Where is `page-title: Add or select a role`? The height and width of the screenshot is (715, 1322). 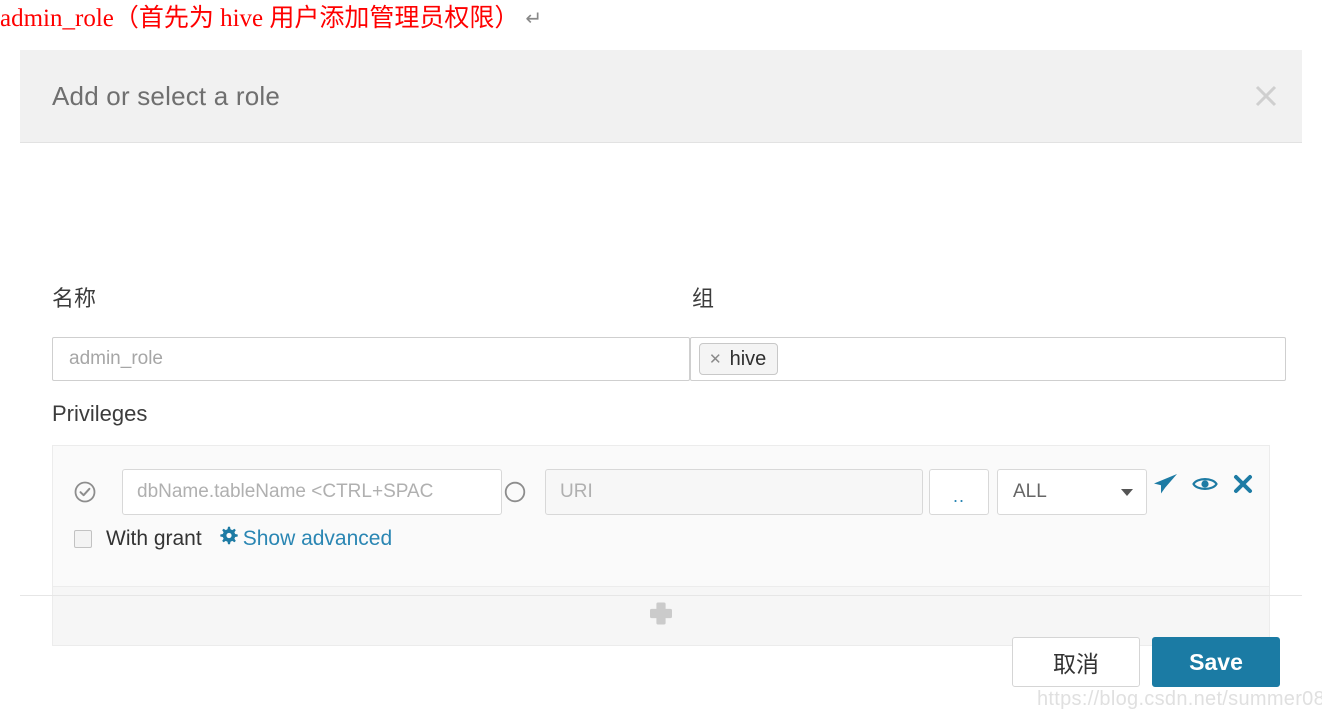 page-title: Add or select a role is located at coordinates (166, 96).